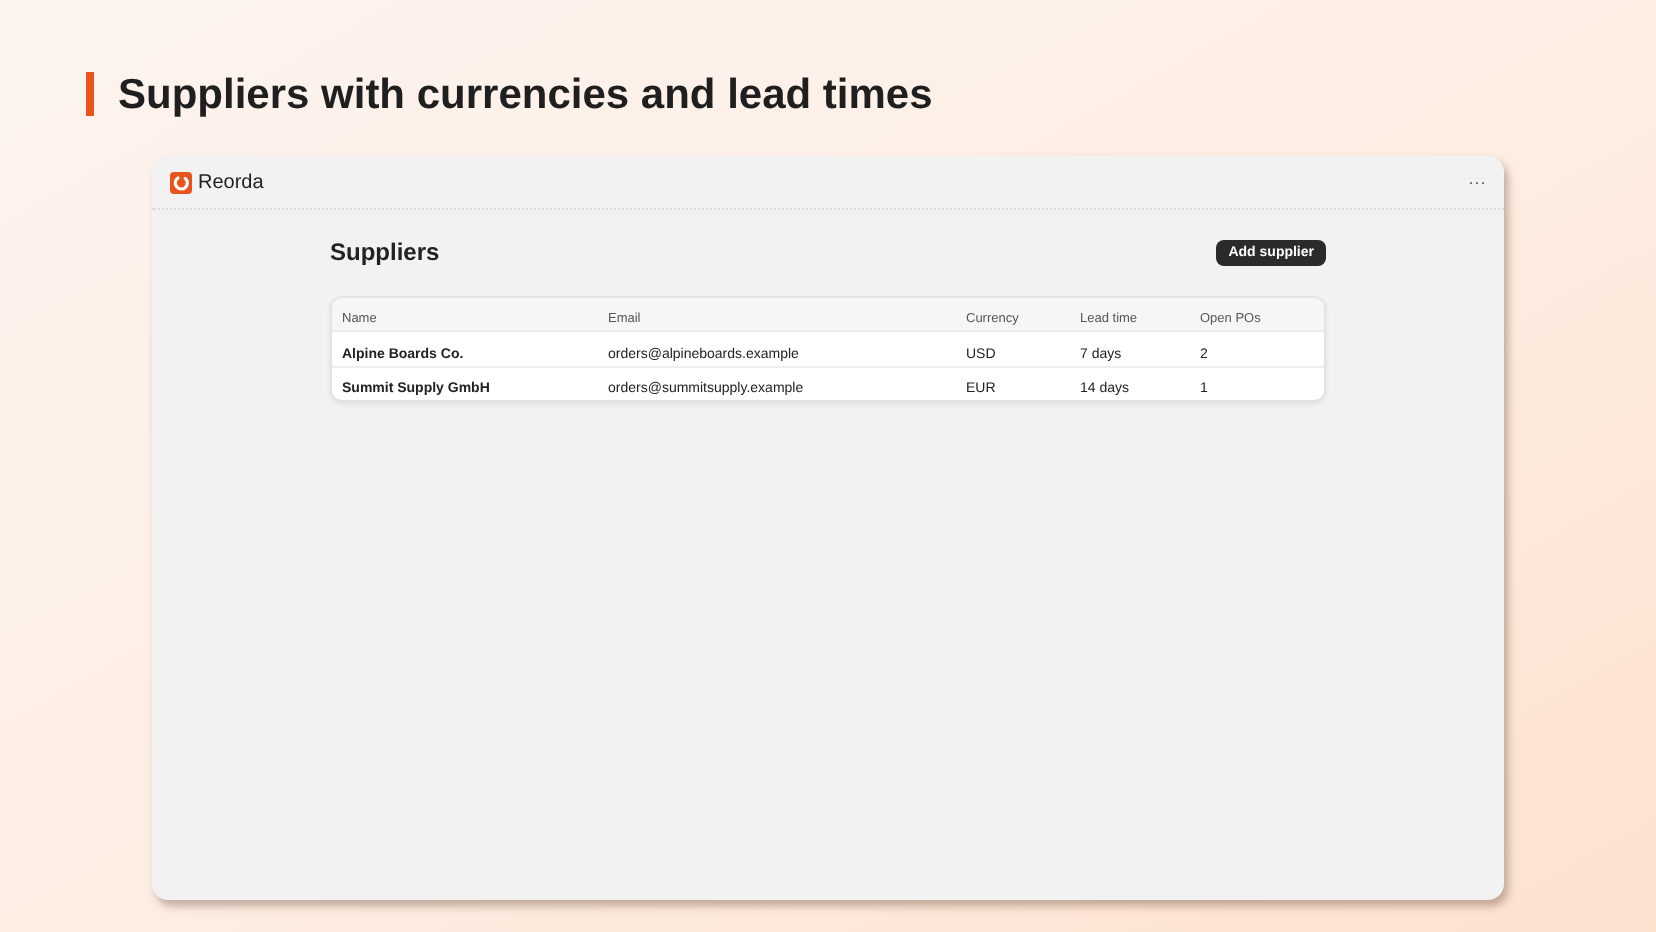 The height and width of the screenshot is (932, 1656). What do you see at coordinates (231, 183) in the screenshot?
I see `app-name: Reorda` at bounding box center [231, 183].